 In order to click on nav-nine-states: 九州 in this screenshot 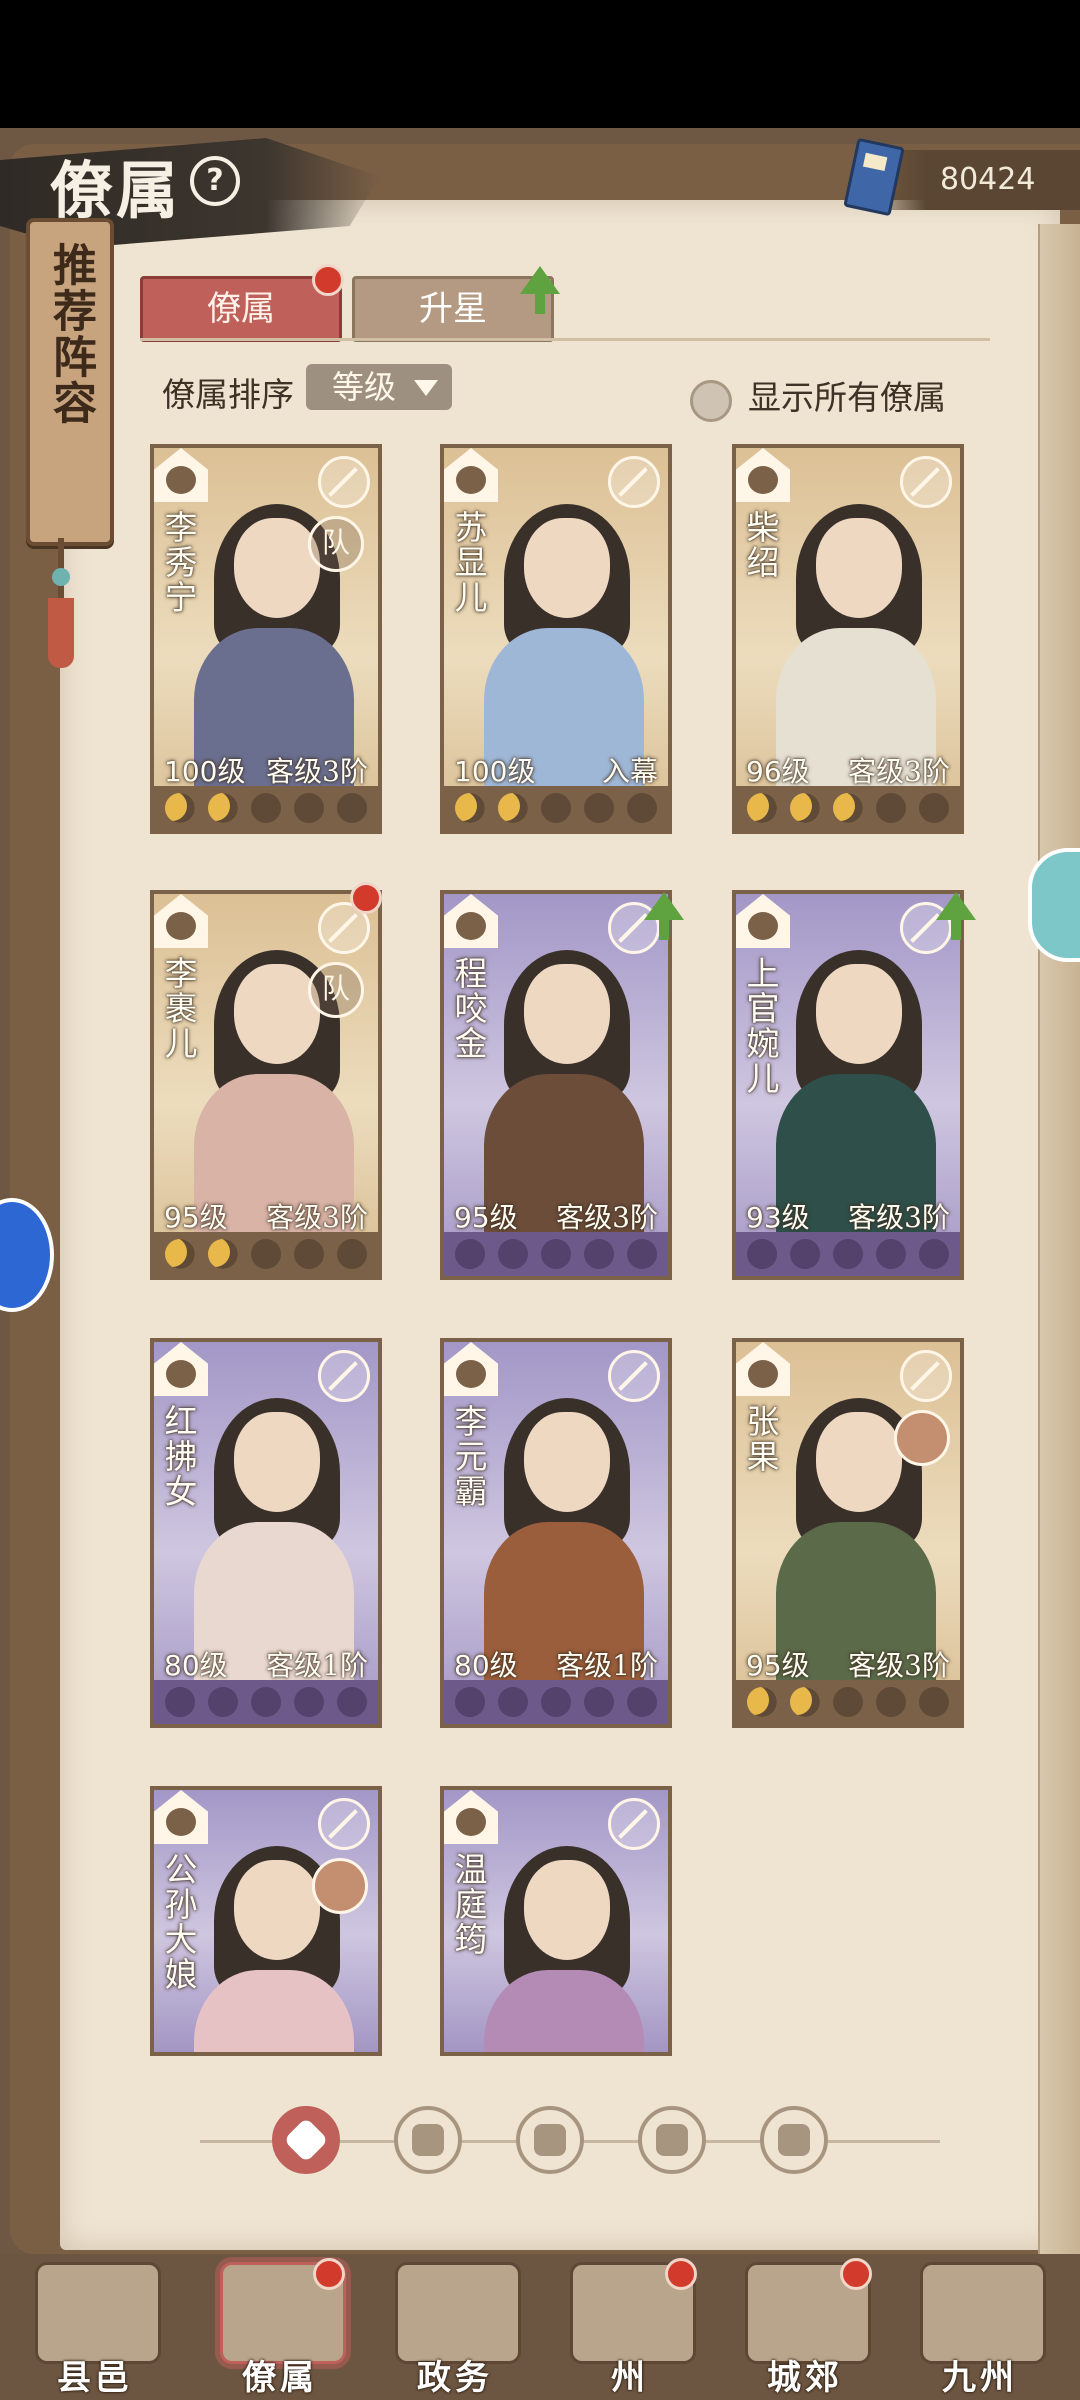, I will do `click(980, 2327)`.